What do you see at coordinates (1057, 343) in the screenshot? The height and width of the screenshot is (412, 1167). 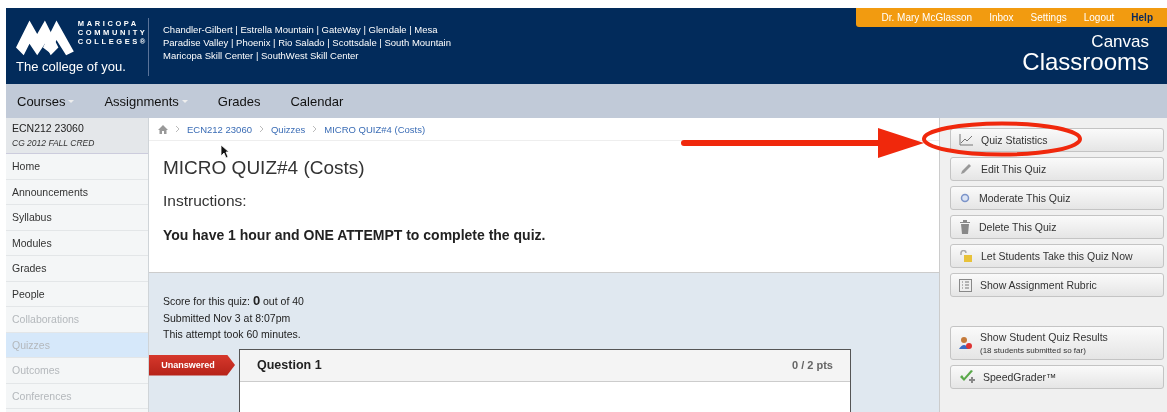 I see `action-button: Show Student Quiz Results (18 students submitted so far)` at bounding box center [1057, 343].